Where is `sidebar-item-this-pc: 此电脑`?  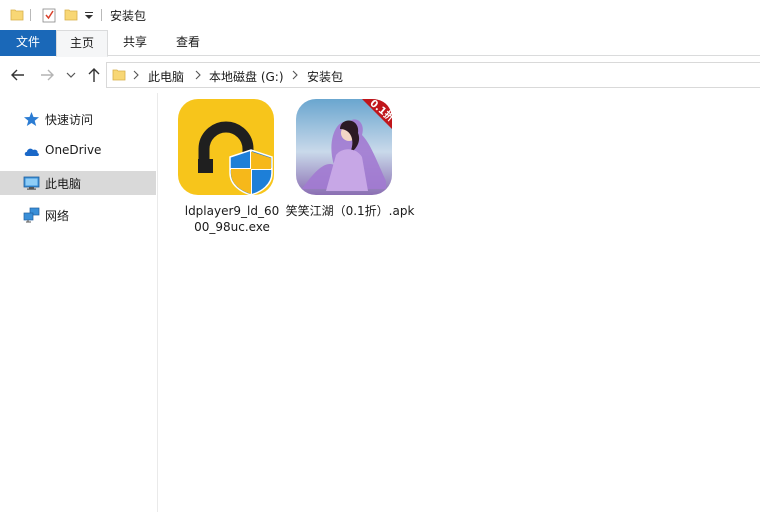
sidebar-item-this-pc: 此电脑 is located at coordinates (78, 183).